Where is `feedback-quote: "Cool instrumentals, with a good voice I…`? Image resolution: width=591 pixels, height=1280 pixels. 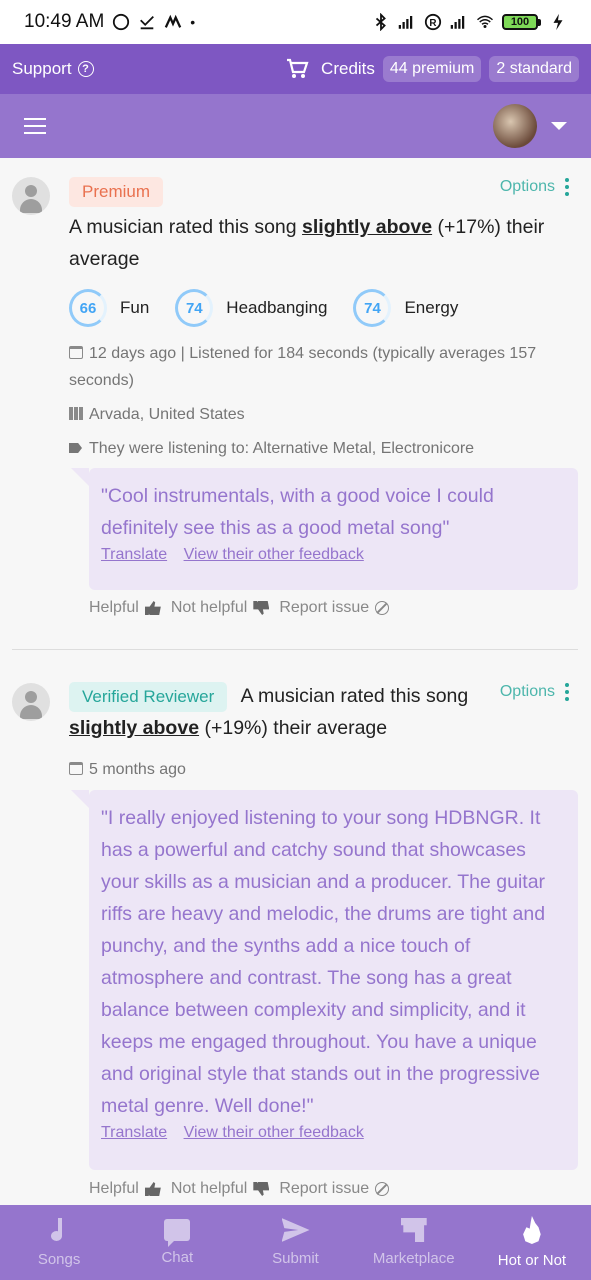 feedback-quote: "Cool instrumentals, with a good voice I… is located at coordinates (324, 529).